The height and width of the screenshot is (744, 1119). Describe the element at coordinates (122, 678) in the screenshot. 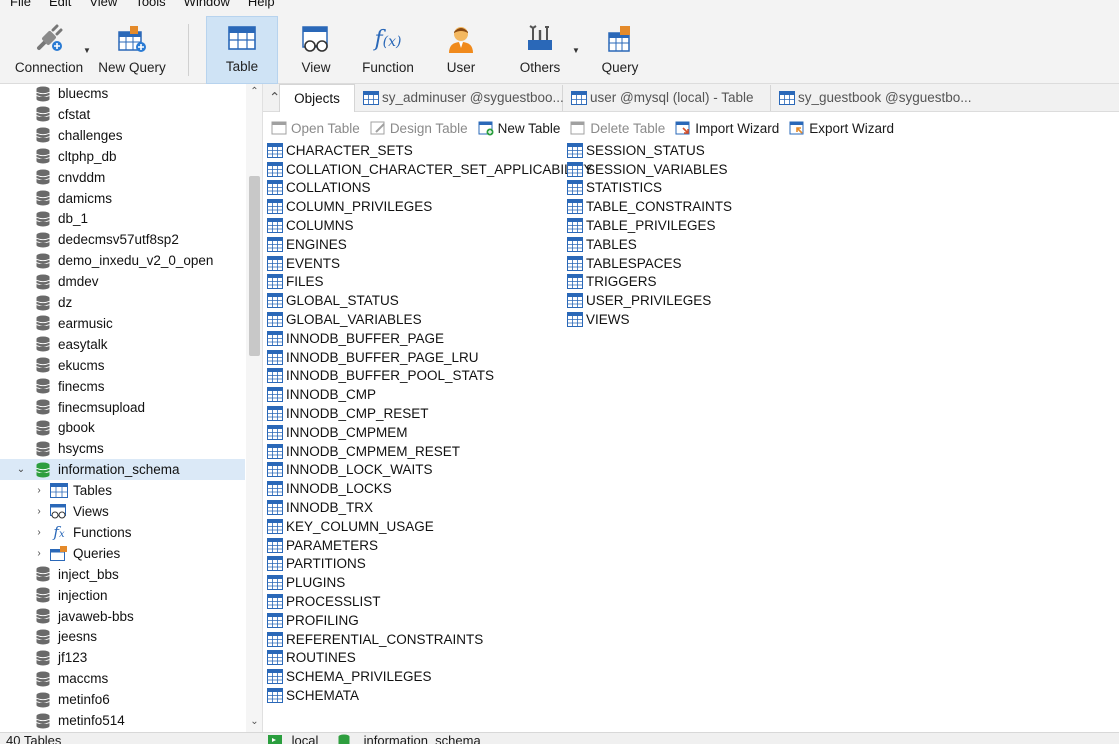

I see `tree-database: maccms` at that location.